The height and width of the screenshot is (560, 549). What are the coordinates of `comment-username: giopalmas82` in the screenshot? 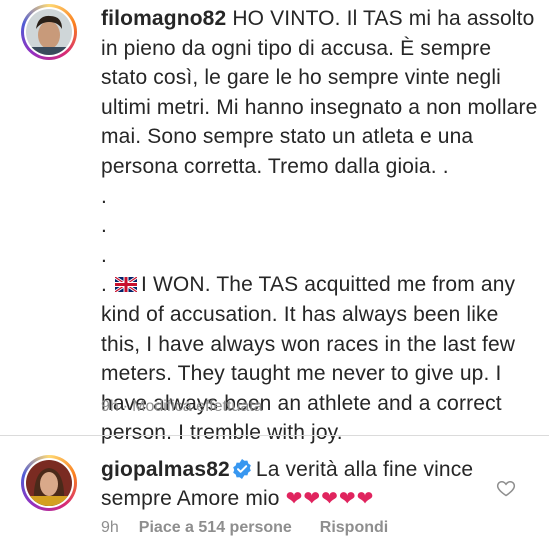 It's located at (165, 469).